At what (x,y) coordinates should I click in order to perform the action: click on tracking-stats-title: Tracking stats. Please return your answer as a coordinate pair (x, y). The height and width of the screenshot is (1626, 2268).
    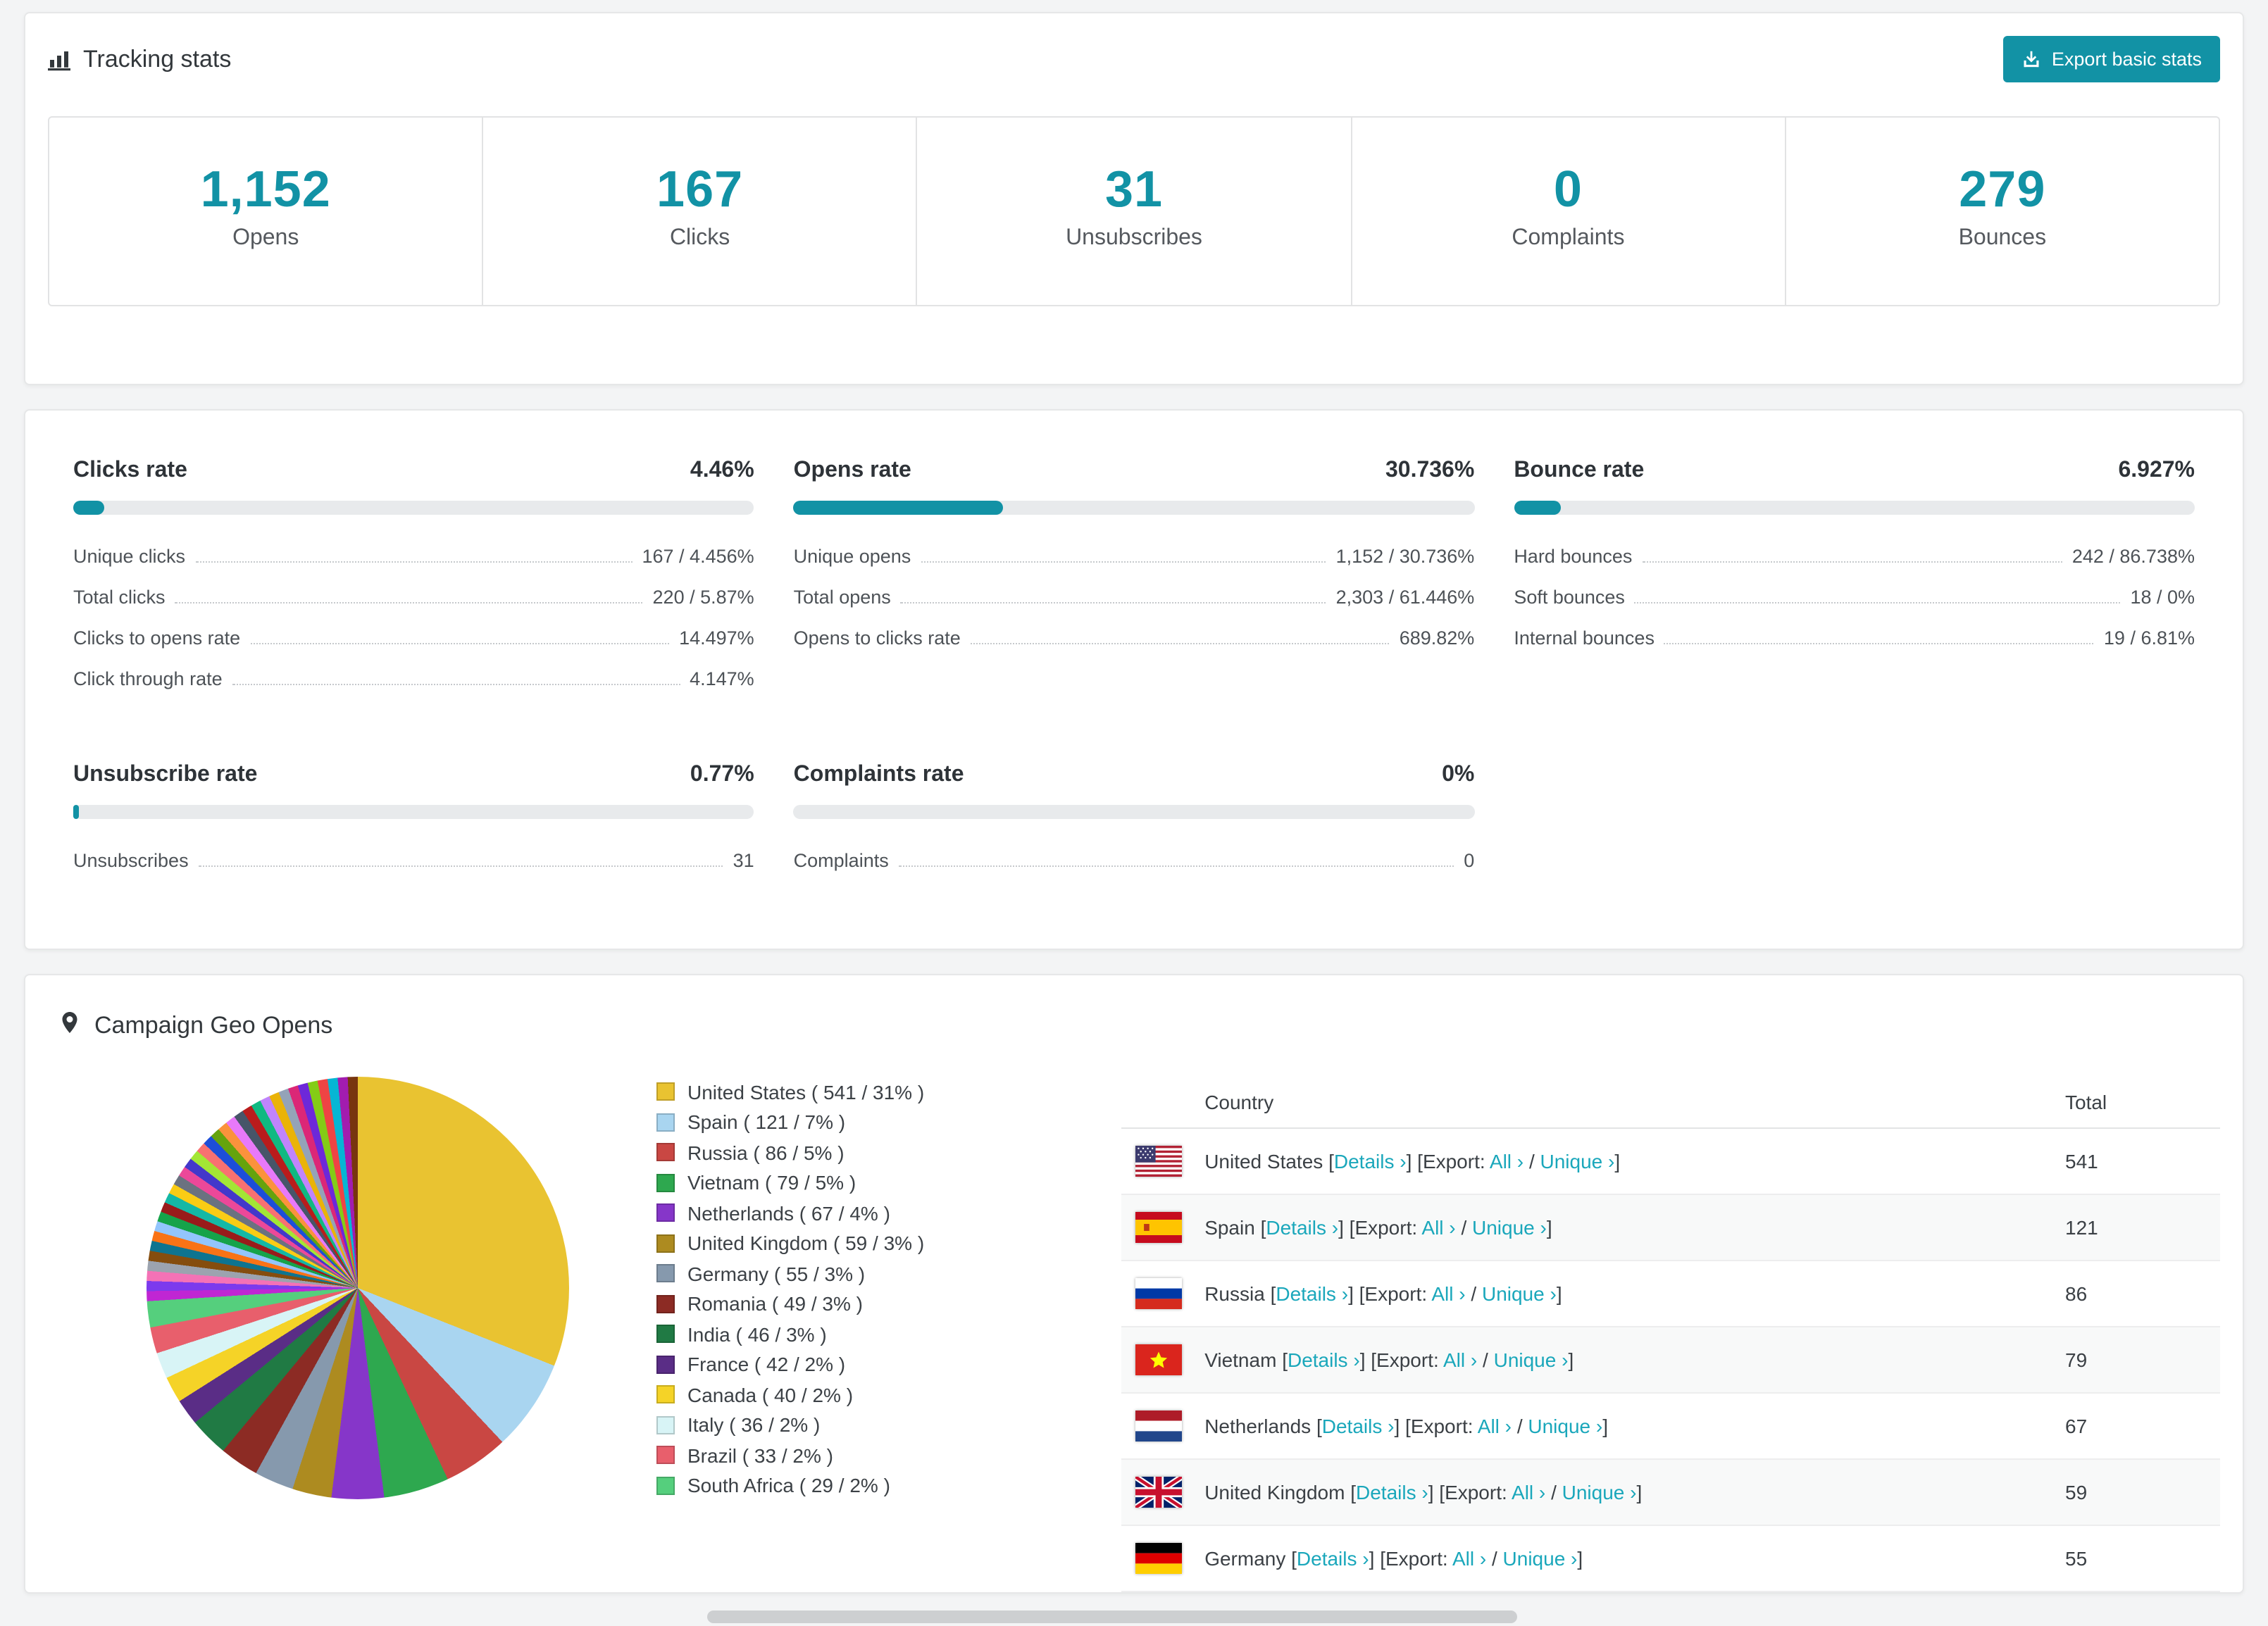
    Looking at the image, I should click on (157, 58).